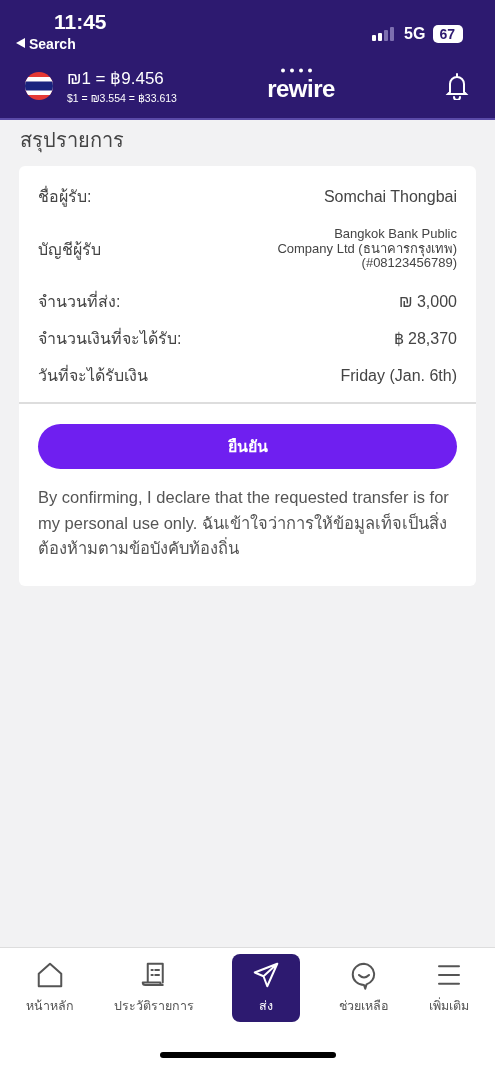  What do you see at coordinates (39, 86) in the screenshot?
I see `thai-flag-icon` at bounding box center [39, 86].